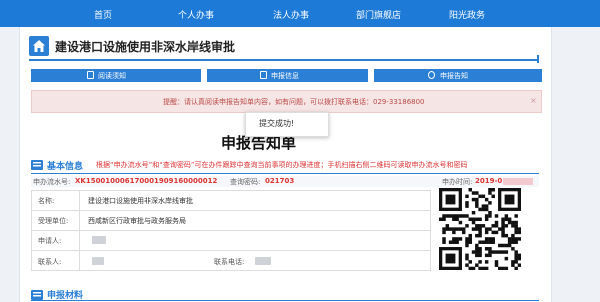 The height and width of the screenshot is (302, 600). Describe the element at coordinates (378, 14) in the screenshot. I see `nav-item-department-store: 部门旗舰店` at that location.